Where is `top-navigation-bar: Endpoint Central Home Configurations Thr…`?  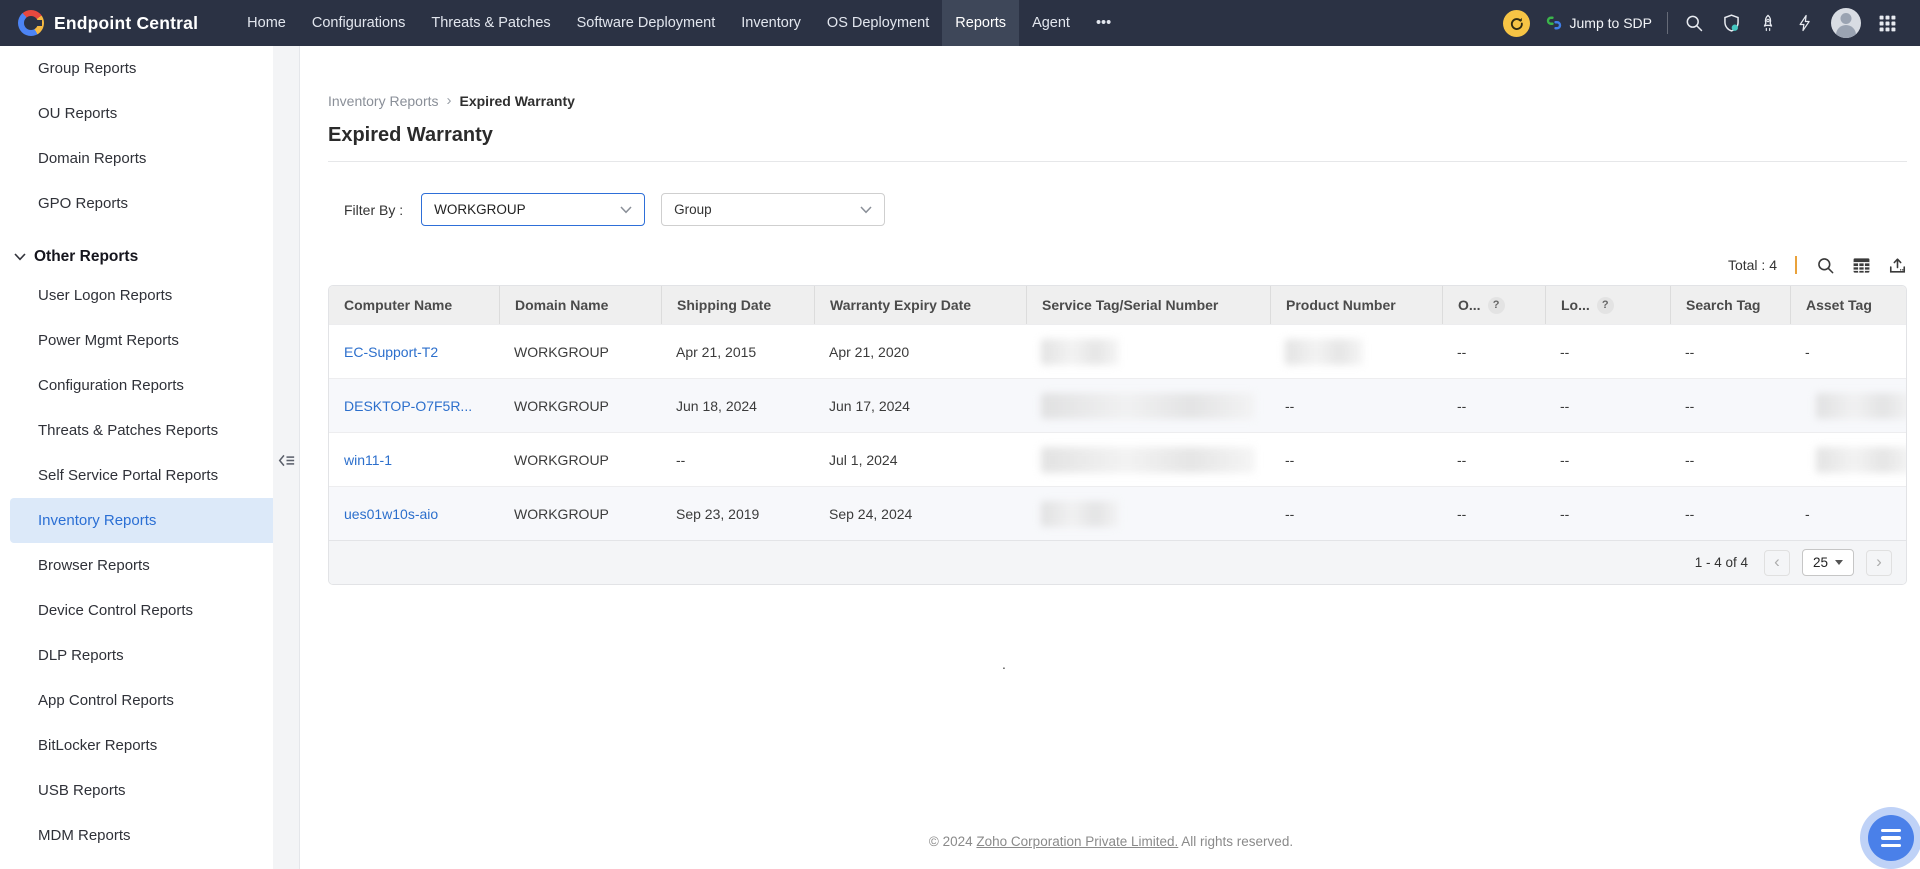 top-navigation-bar: Endpoint Central Home Configurations Thr… is located at coordinates (960, 23).